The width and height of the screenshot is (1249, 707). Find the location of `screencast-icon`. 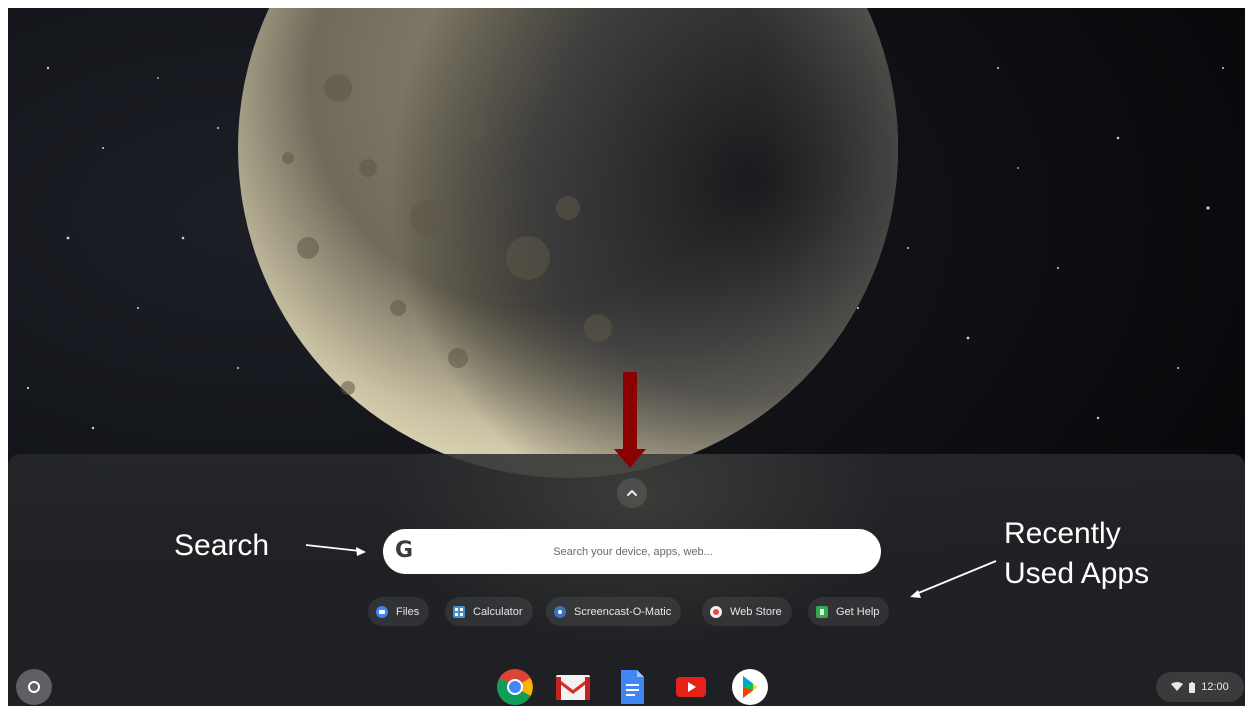

screencast-icon is located at coordinates (560, 611).